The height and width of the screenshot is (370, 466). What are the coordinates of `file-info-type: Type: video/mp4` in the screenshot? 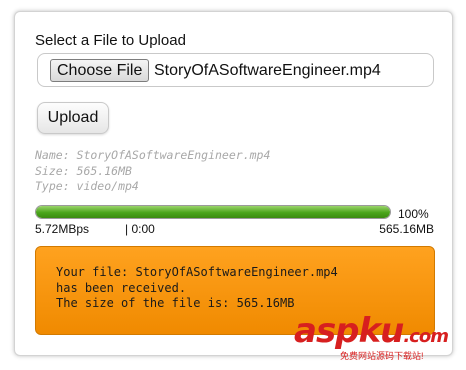 It's located at (87, 186).